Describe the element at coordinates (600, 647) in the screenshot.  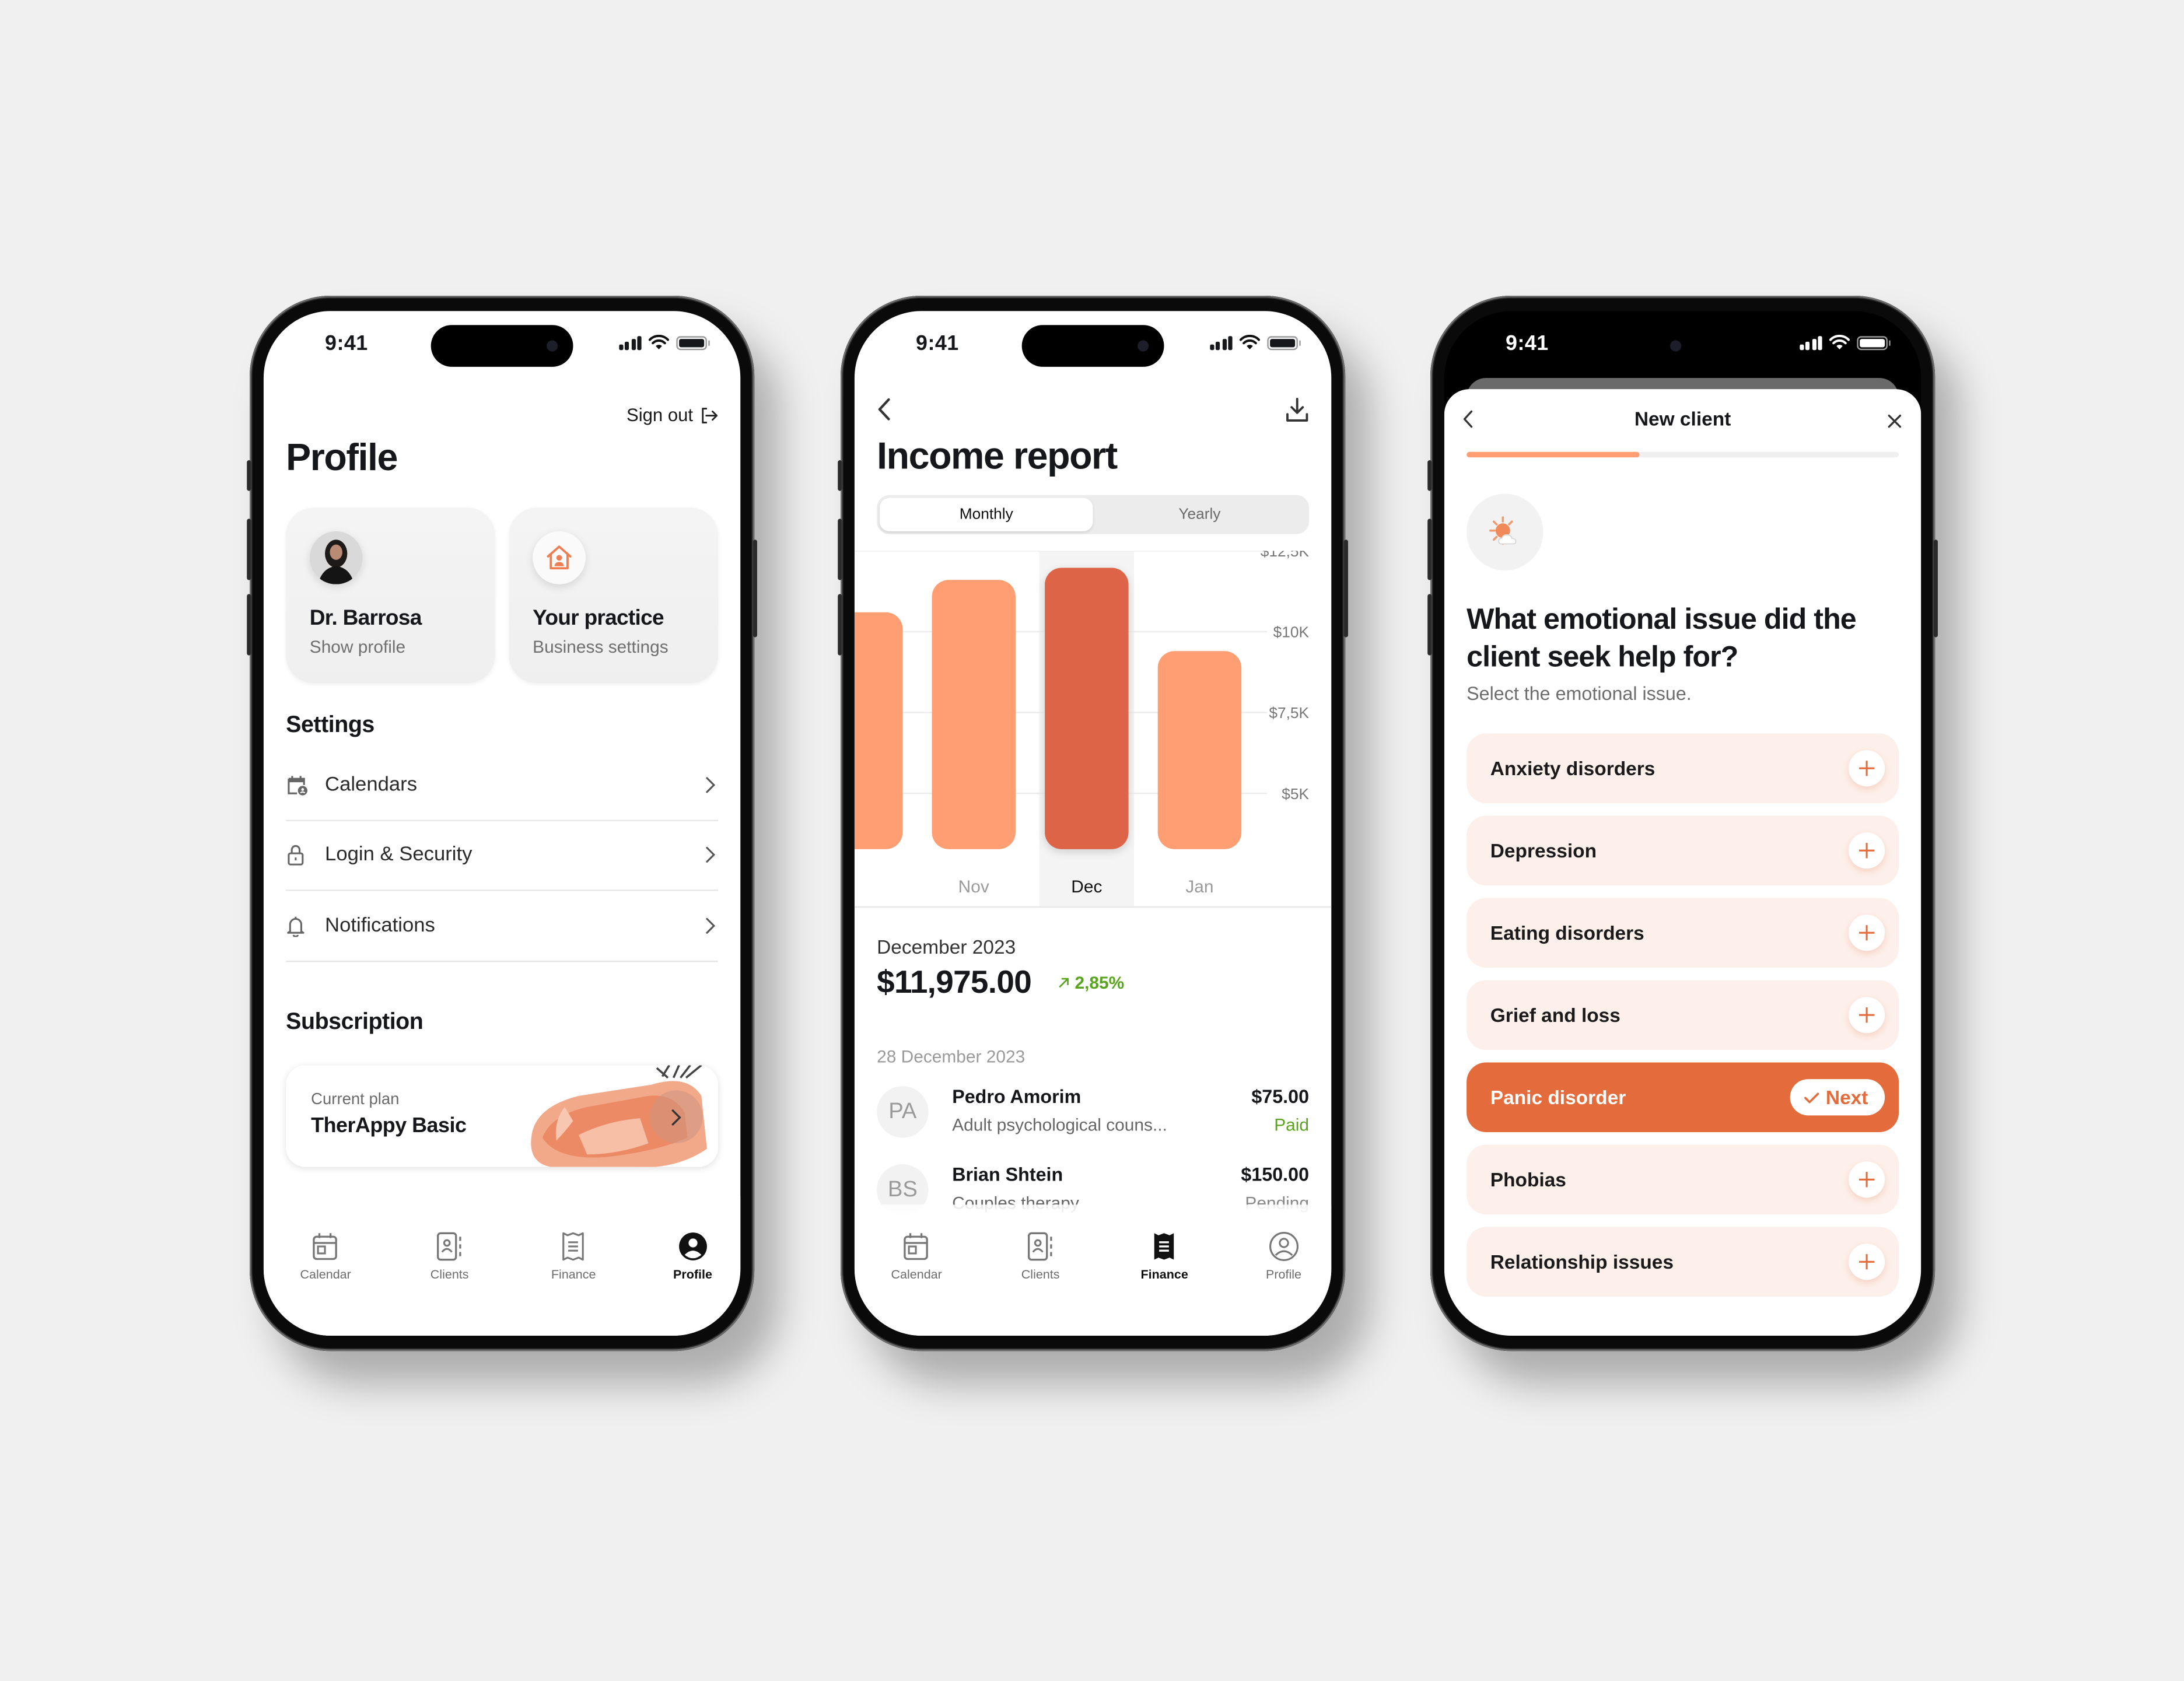
I see `practice-card-subtitle: Business settings` at that location.